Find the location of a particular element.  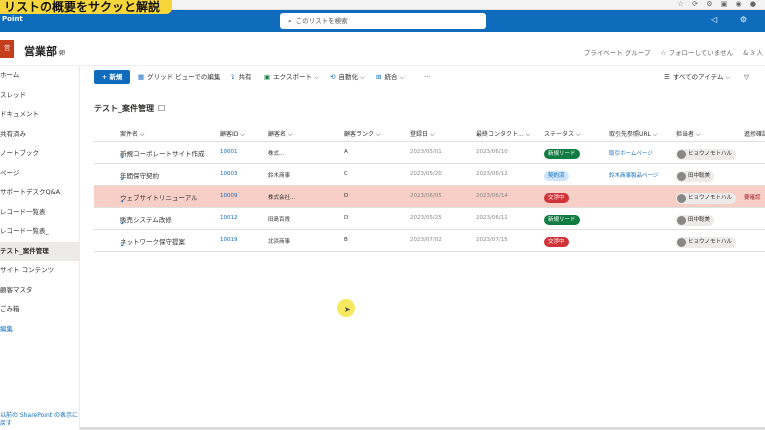

cell-customer-rank: A is located at coordinates (346, 152).